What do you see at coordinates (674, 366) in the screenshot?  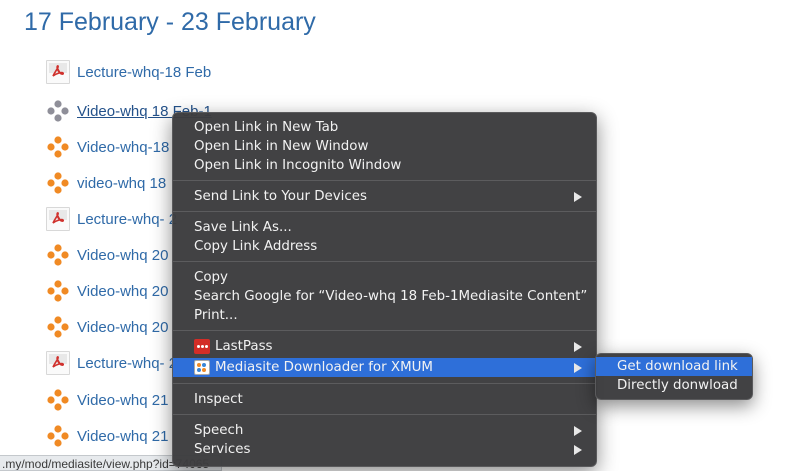 I see `submenu-get-download-link: Get download link` at bounding box center [674, 366].